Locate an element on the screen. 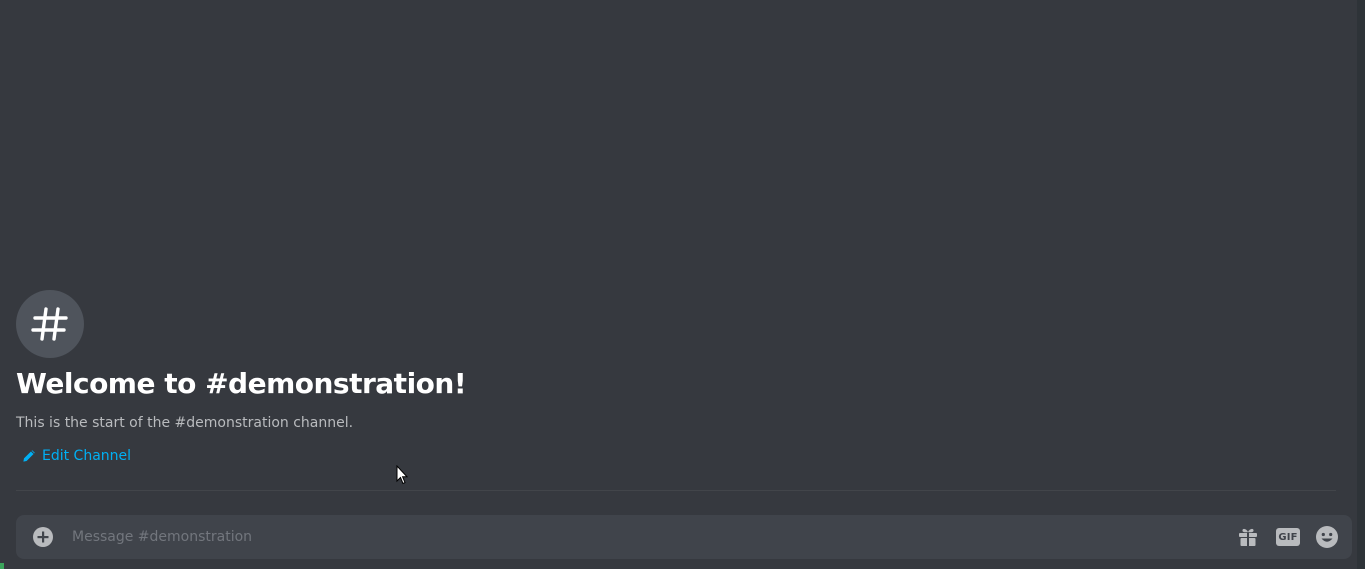 The image size is (1365, 569). message-composer: GIF is located at coordinates (684, 537).